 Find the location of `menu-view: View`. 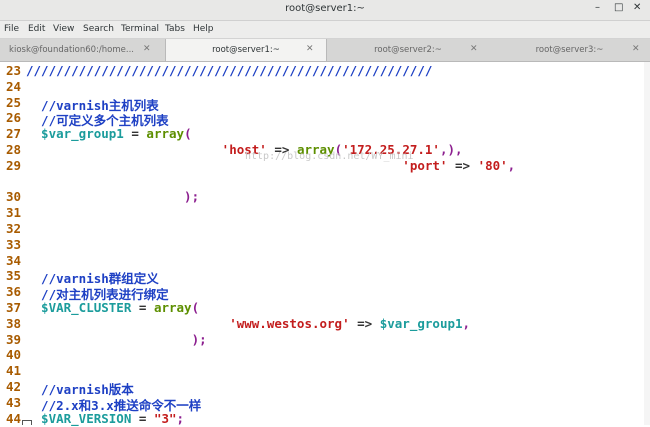

menu-view: View is located at coordinates (63, 29).